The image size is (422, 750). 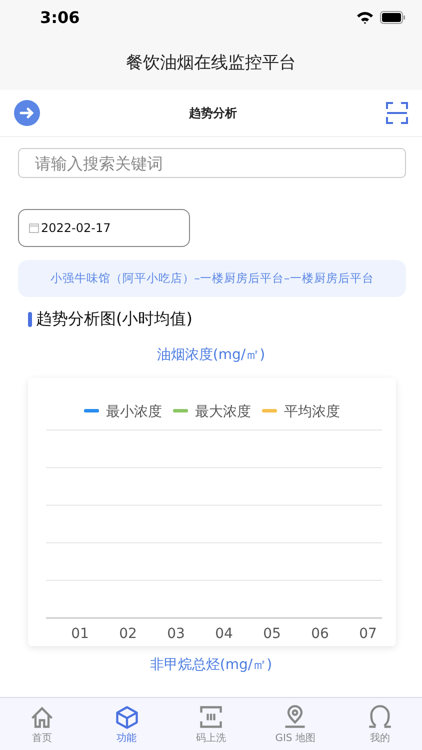 What do you see at coordinates (80, 634) in the screenshot?
I see `axis-label: 01` at bounding box center [80, 634].